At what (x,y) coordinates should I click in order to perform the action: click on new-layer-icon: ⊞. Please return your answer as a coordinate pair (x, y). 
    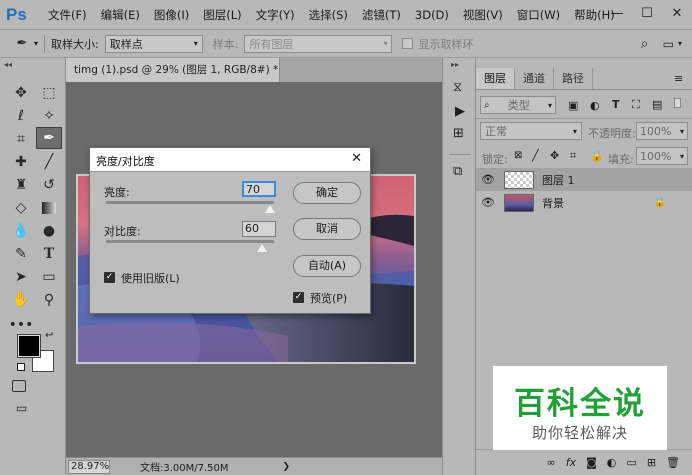
    Looking at the image, I should click on (651, 462).